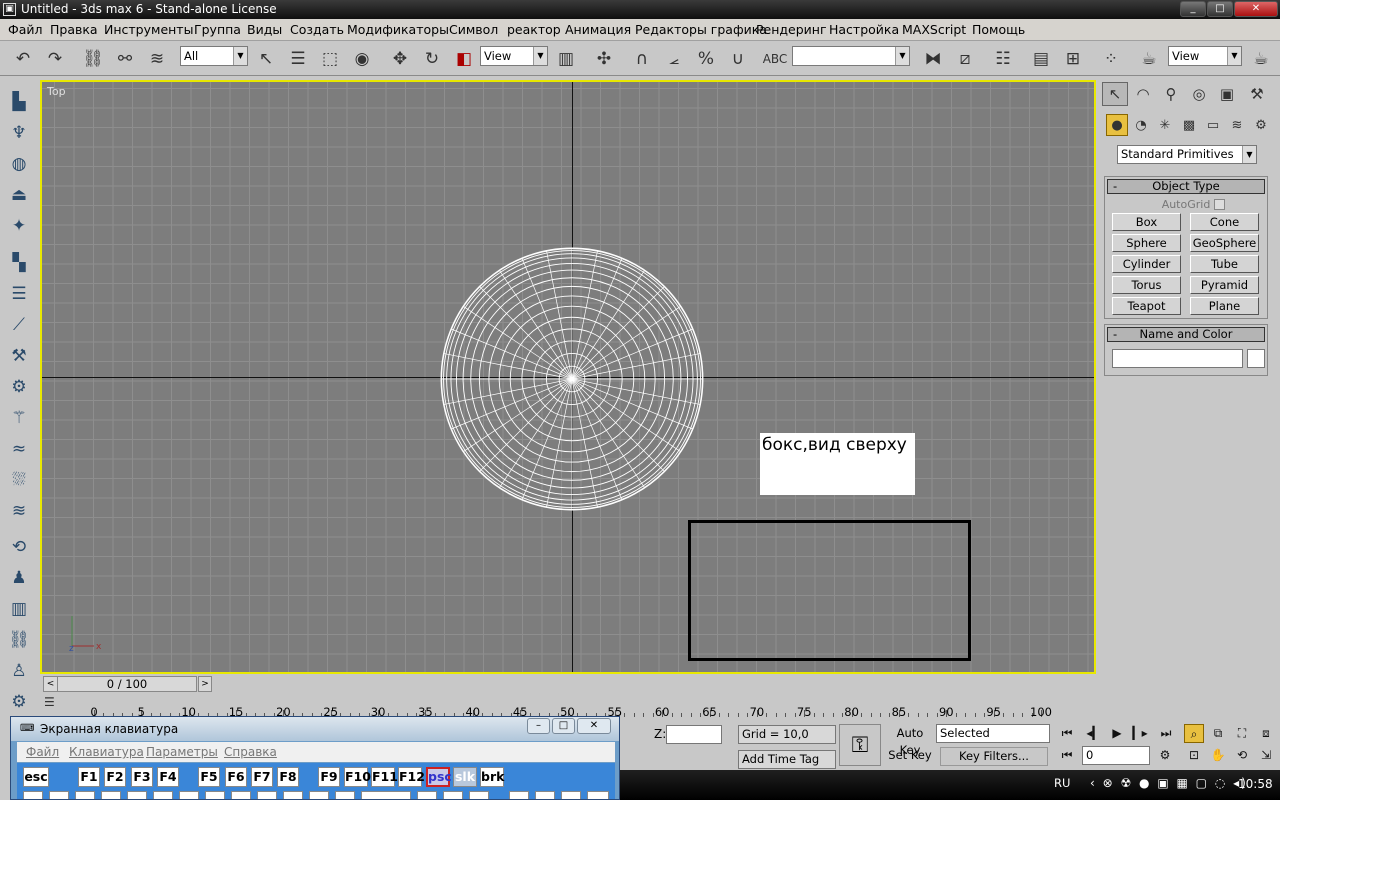 This screenshot has height=874, width=1390. I want to click on key-f10: F10, so click(357, 777).